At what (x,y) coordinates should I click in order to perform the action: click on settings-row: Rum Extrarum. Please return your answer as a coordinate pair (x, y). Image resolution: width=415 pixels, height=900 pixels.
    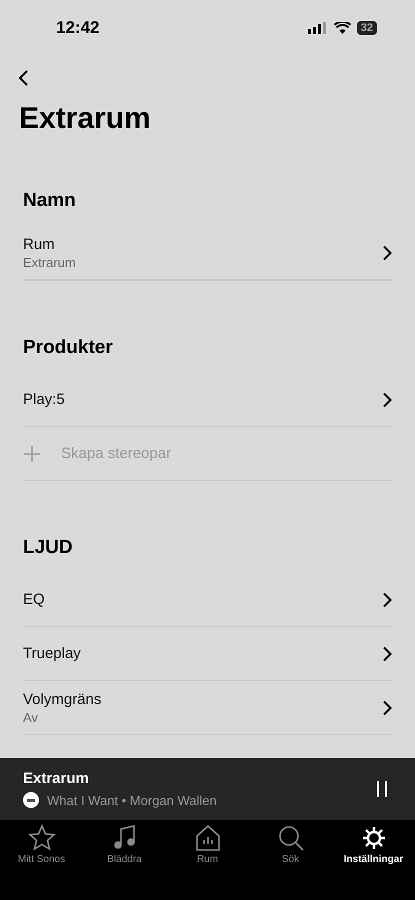
    Looking at the image, I should click on (207, 253).